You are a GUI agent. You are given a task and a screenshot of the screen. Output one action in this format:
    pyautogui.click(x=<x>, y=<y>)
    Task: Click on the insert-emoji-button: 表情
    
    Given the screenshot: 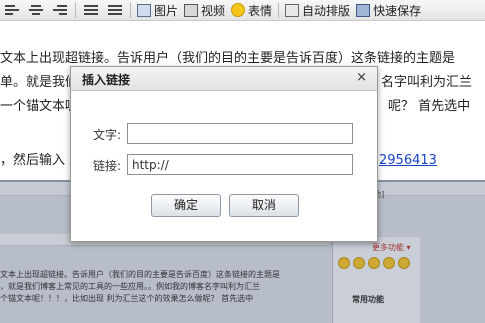 What is the action you would take?
    pyautogui.click(x=251, y=10)
    